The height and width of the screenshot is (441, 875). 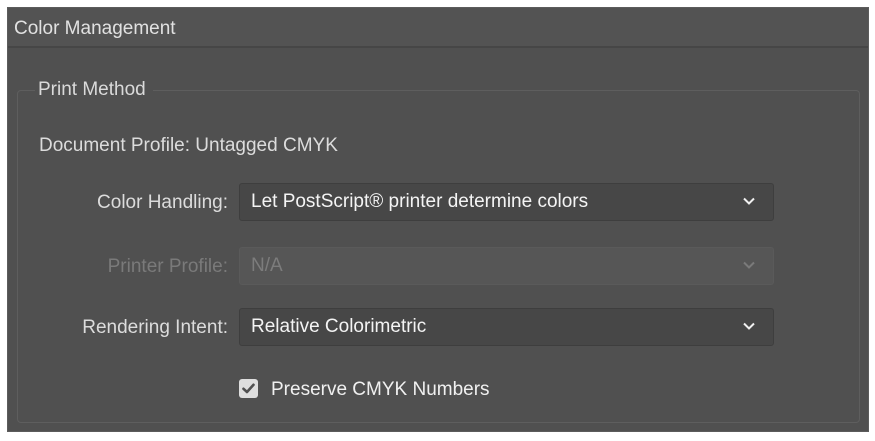 What do you see at coordinates (155, 327) in the screenshot?
I see `rendering-intent-label: Rendering Intent:` at bounding box center [155, 327].